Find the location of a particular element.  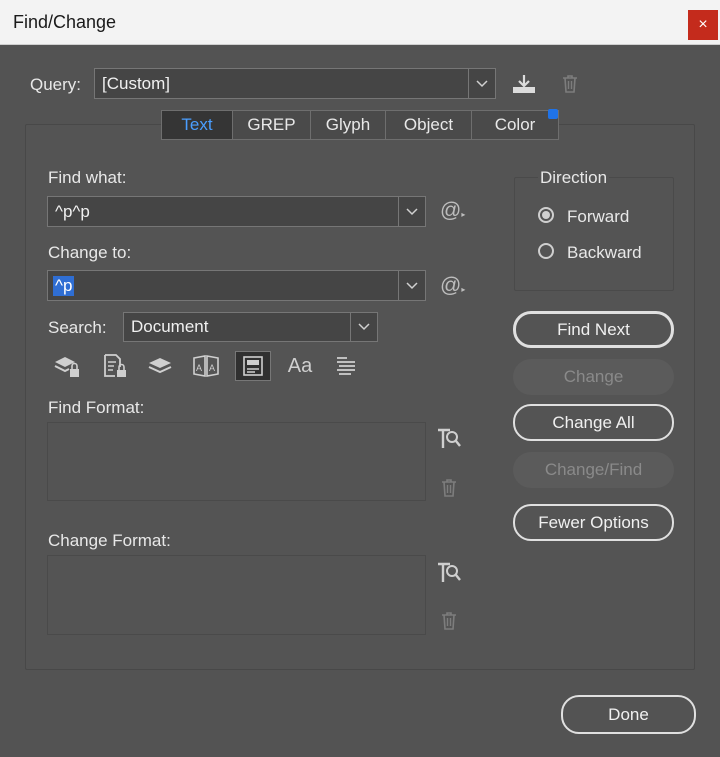

change-format-label: Change Format: is located at coordinates (109, 540).